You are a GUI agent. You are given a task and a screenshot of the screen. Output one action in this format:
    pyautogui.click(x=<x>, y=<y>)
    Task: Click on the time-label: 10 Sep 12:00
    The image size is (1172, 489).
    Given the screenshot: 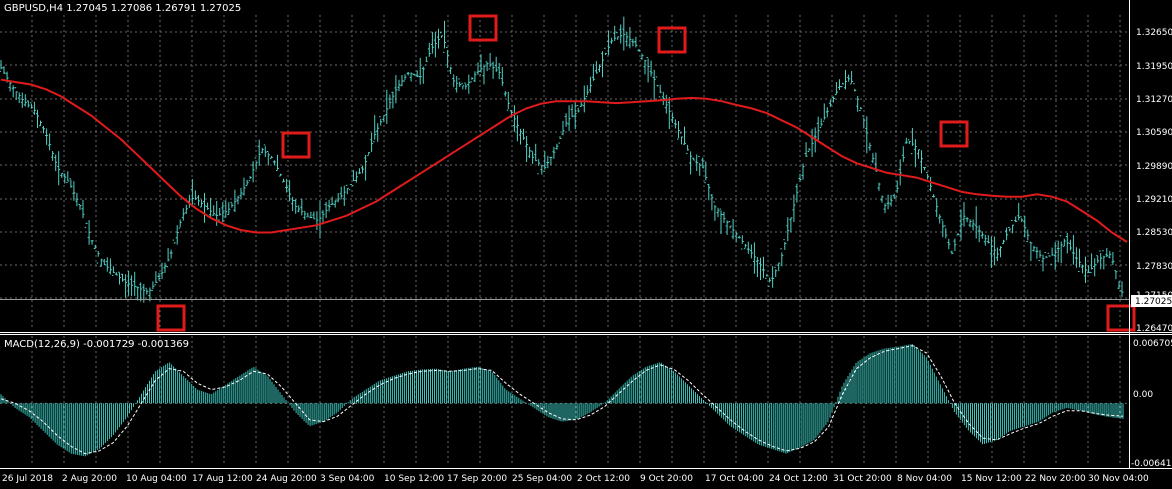 What is the action you would take?
    pyautogui.click(x=414, y=479)
    